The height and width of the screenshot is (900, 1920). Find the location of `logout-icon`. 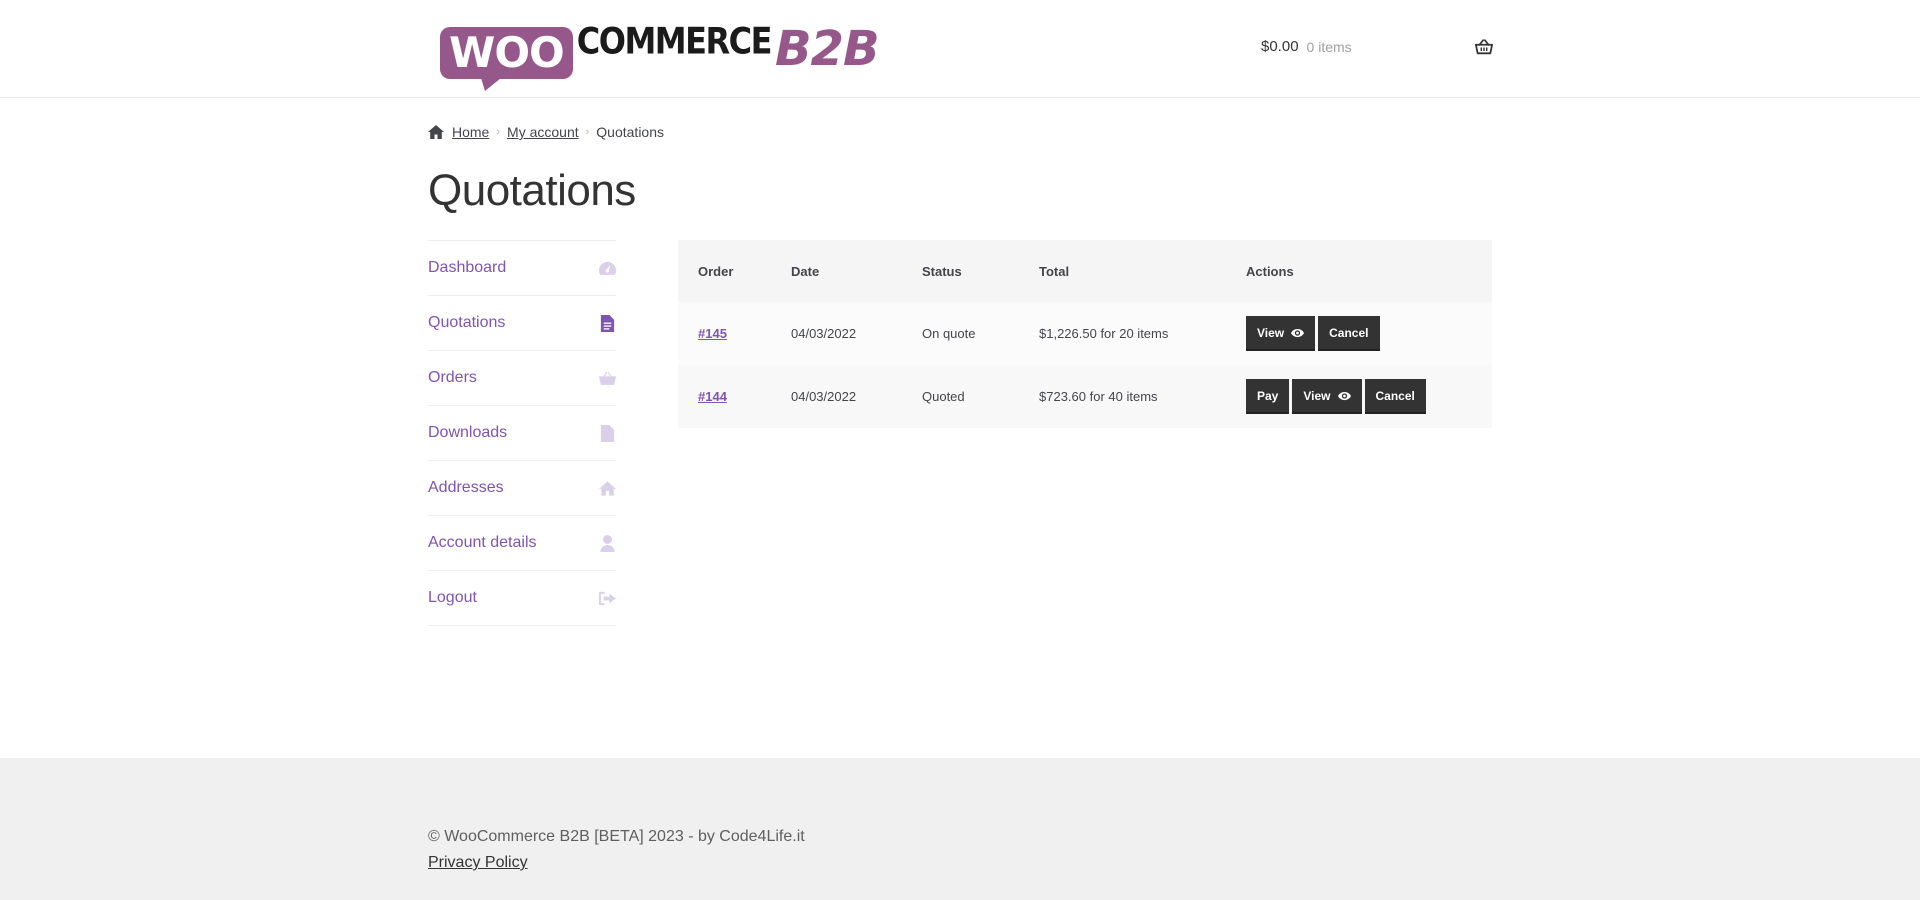

logout-icon is located at coordinates (607, 598).